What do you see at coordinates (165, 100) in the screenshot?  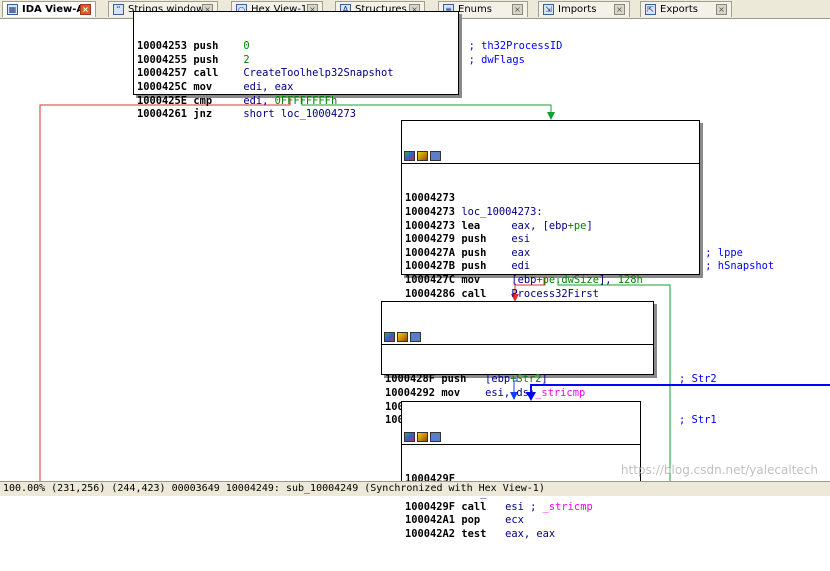 I see `asm-address: 1000425E` at bounding box center [165, 100].